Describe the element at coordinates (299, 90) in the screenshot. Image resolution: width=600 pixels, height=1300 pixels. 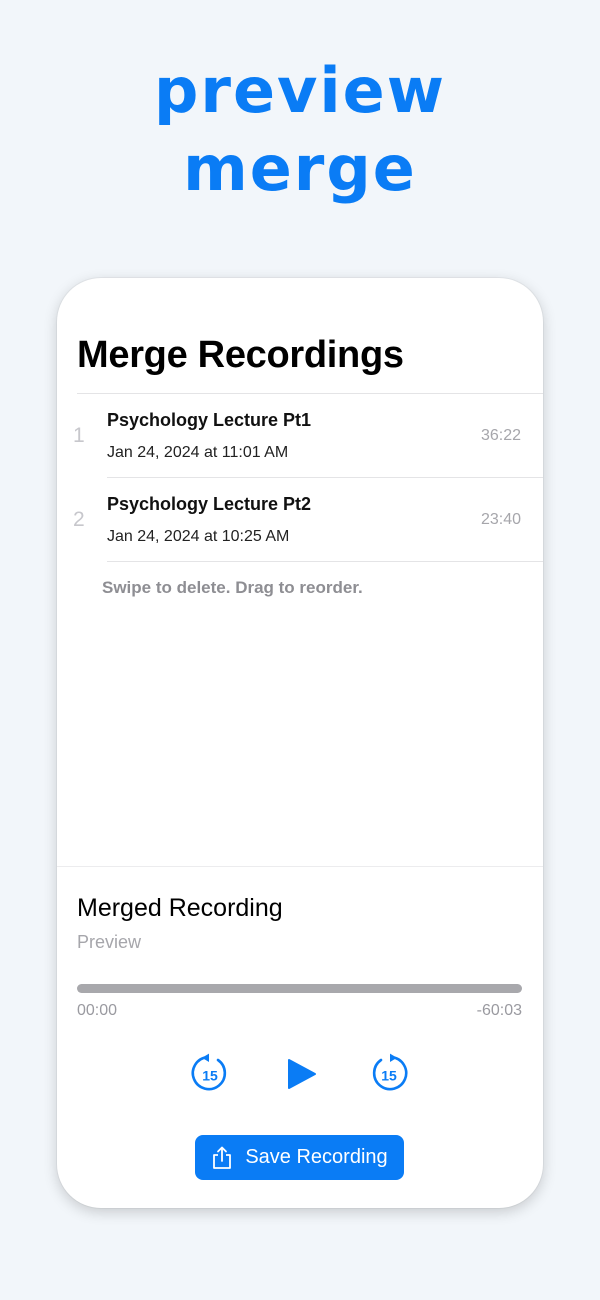
I see `promo-headline-line-1: preview` at that location.